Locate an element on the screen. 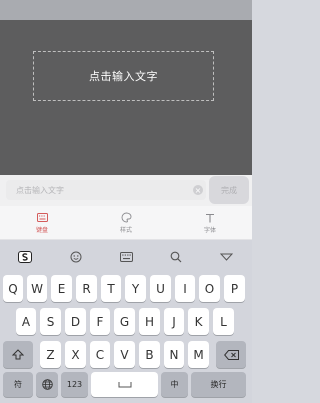 The height and width of the screenshot is (403, 320). collapse-icon is located at coordinates (227, 257).